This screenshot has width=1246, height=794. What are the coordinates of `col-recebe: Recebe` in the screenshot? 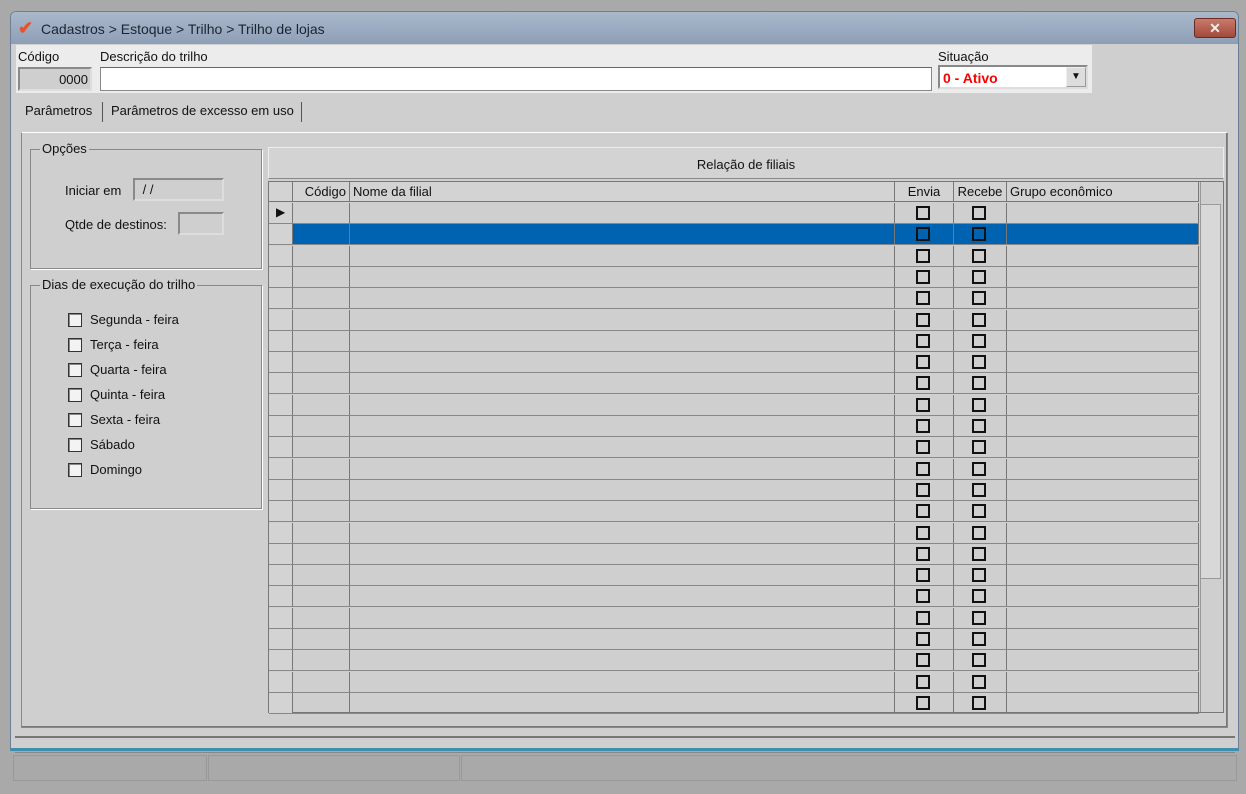 It's located at (980, 191).